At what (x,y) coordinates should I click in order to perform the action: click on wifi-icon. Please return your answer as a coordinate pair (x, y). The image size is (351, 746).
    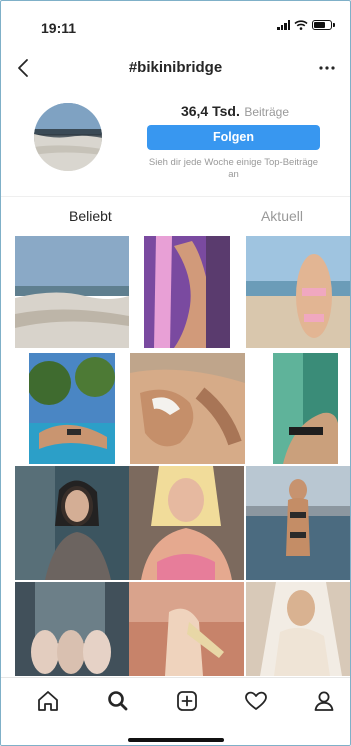
    Looking at the image, I should click on (301, 25).